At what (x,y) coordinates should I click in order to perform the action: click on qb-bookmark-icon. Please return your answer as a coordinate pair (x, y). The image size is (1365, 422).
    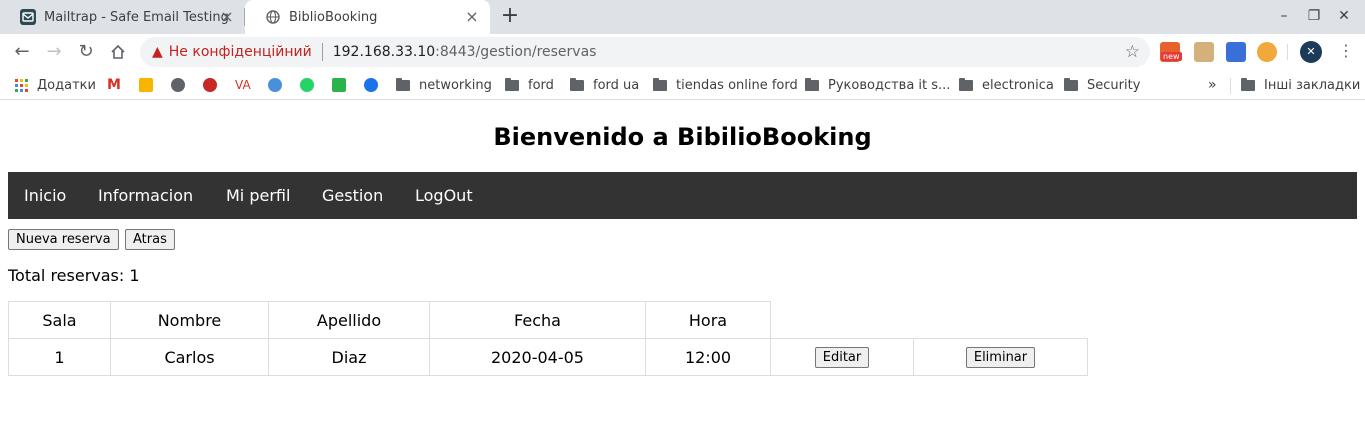
    Looking at the image, I should click on (275, 85).